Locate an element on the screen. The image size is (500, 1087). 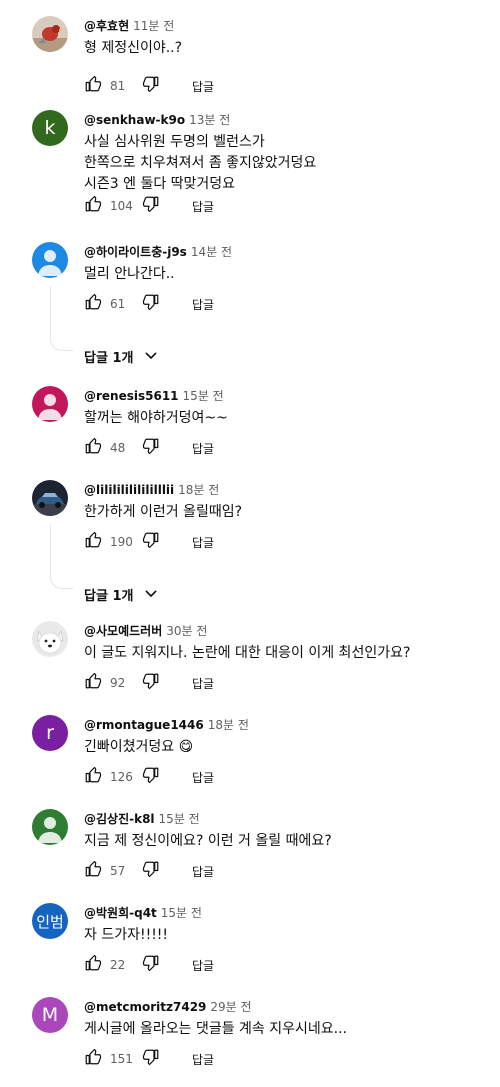
comment-actions: 57 답글 is located at coordinates (149, 871).